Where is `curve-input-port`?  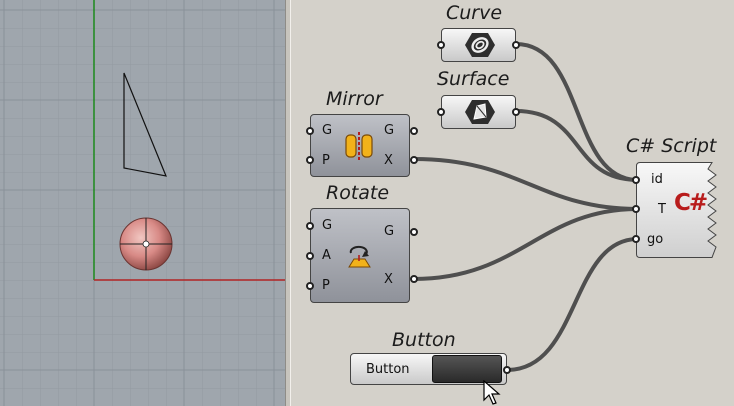
curve-input-port is located at coordinates (441, 45).